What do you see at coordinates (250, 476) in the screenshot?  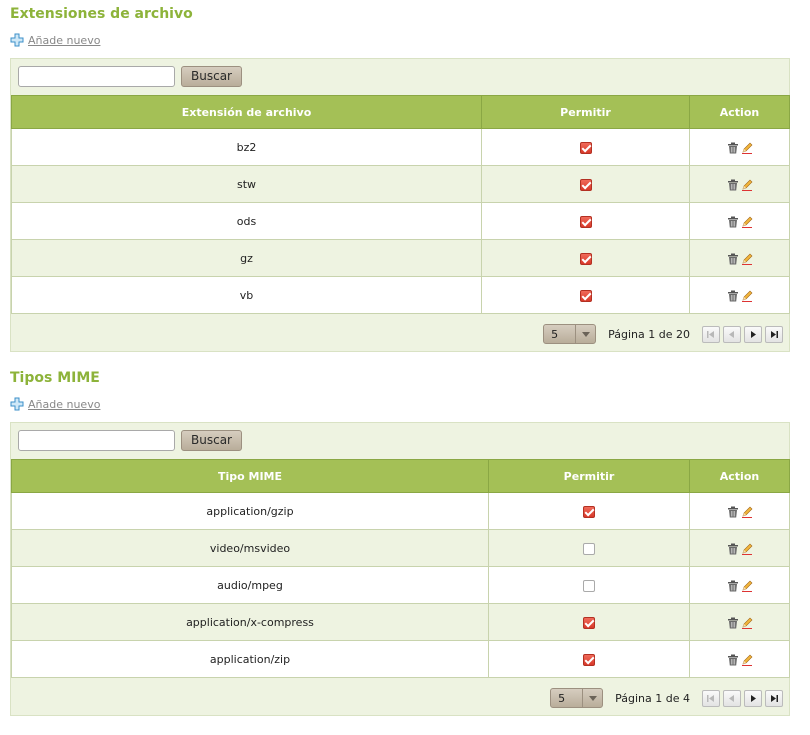 I see `column-header: Tipo MIME` at bounding box center [250, 476].